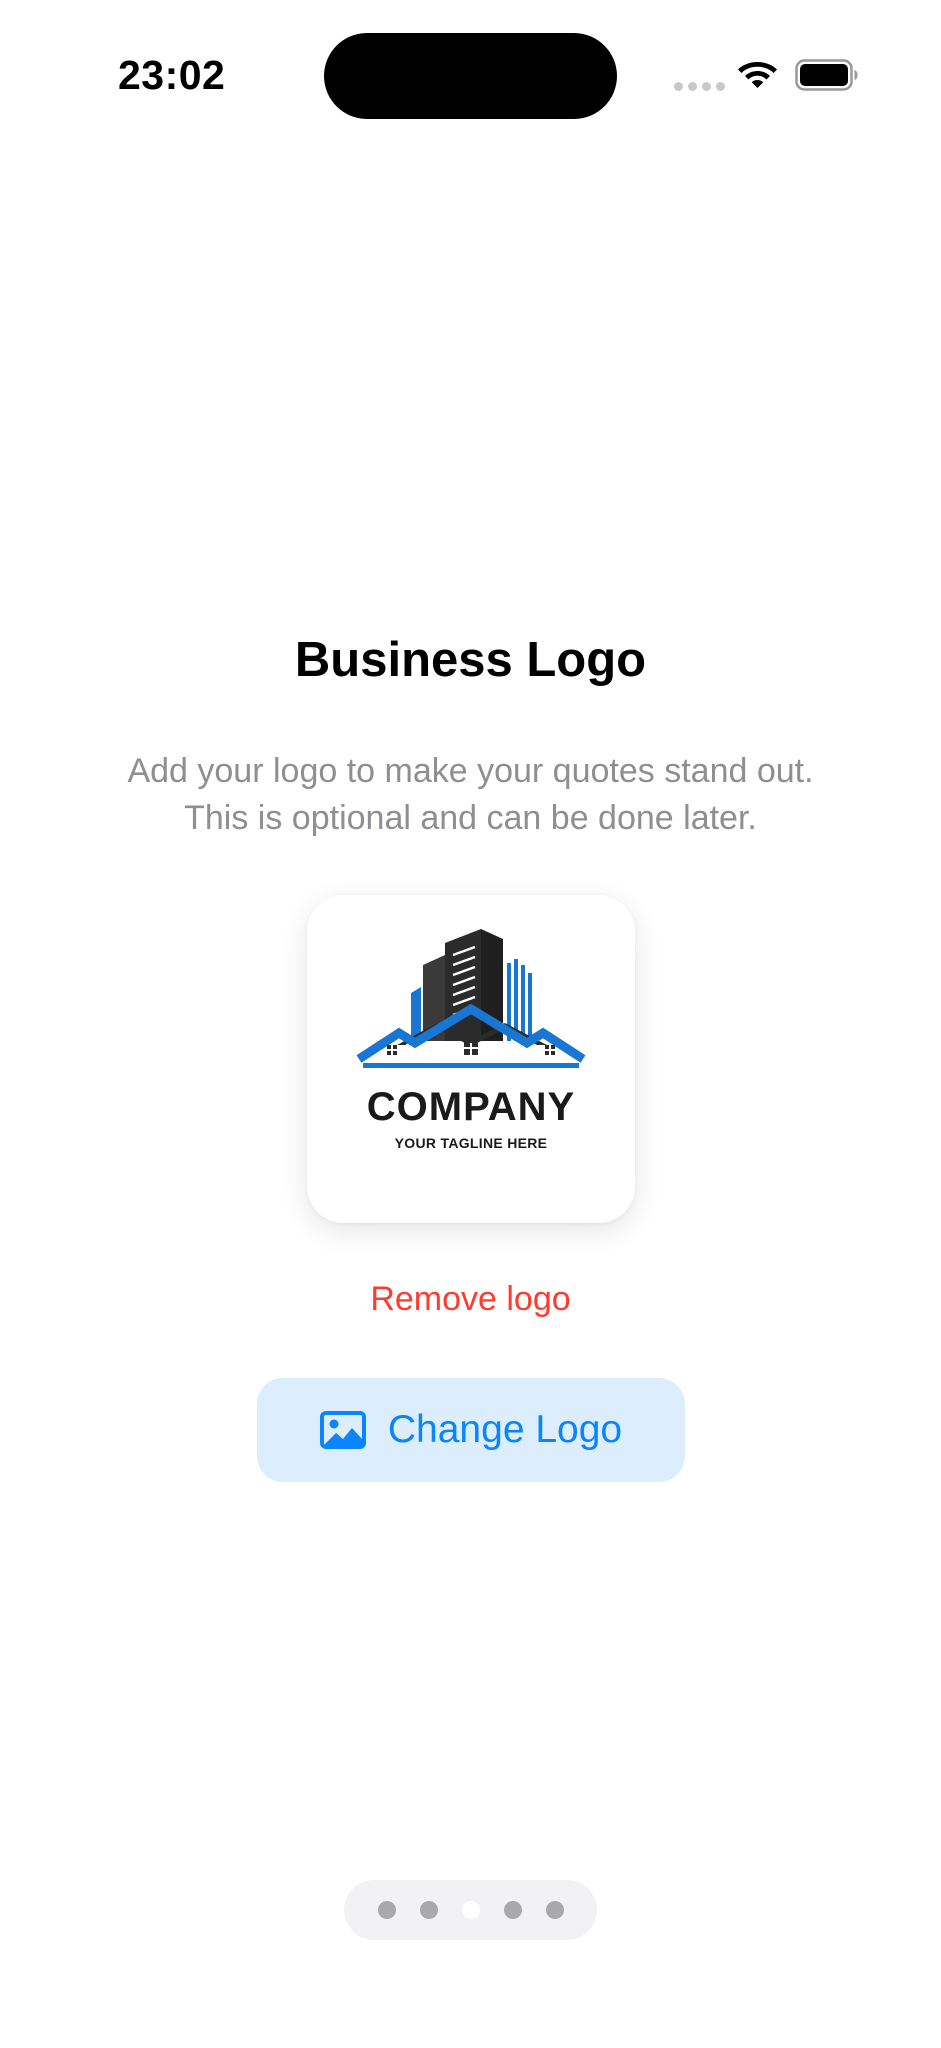 Image resolution: width=941 pixels, height=2048 pixels. I want to click on page-indicator, so click(470, 1910).